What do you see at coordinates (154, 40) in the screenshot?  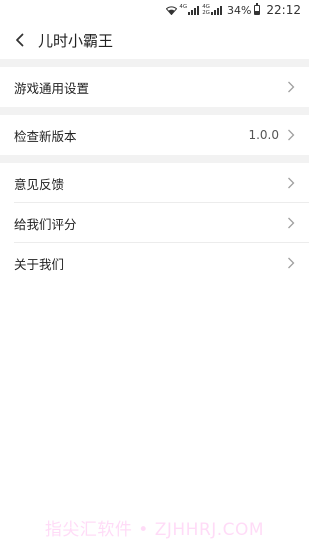 I see `app-header: 儿时小霸王` at bounding box center [154, 40].